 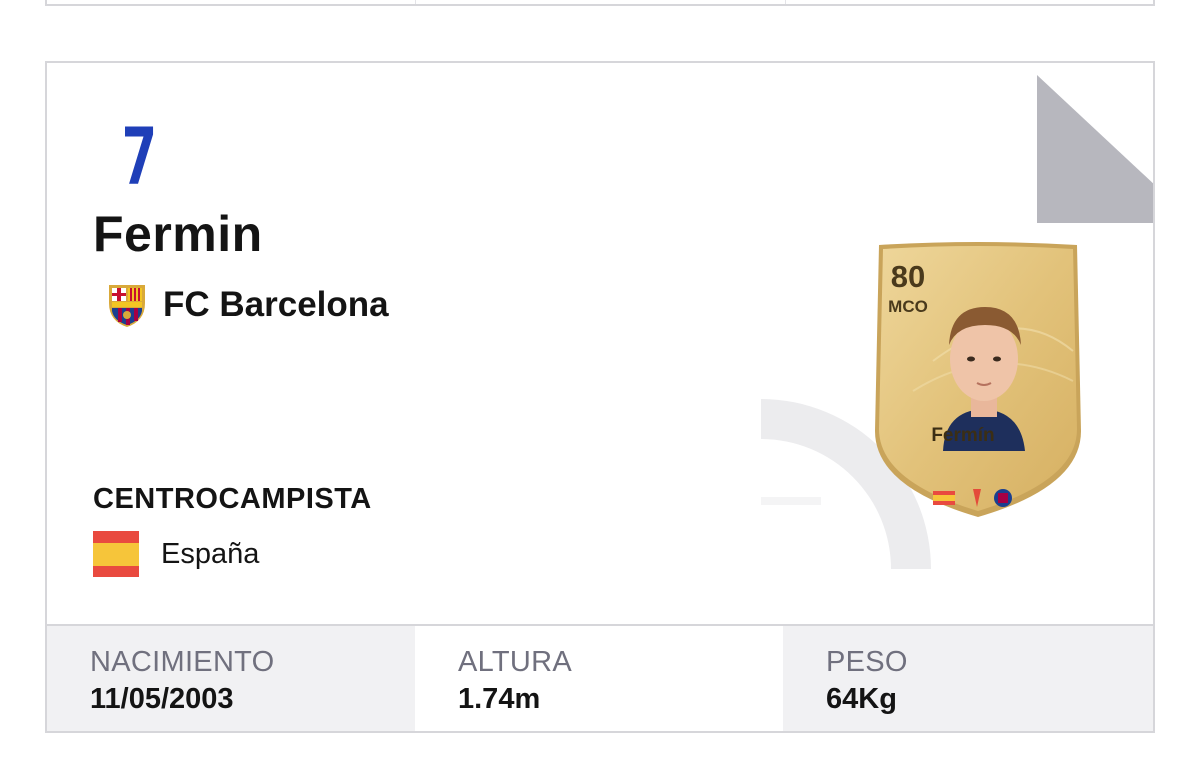 I want to click on nationality-name: España, so click(x=210, y=553).